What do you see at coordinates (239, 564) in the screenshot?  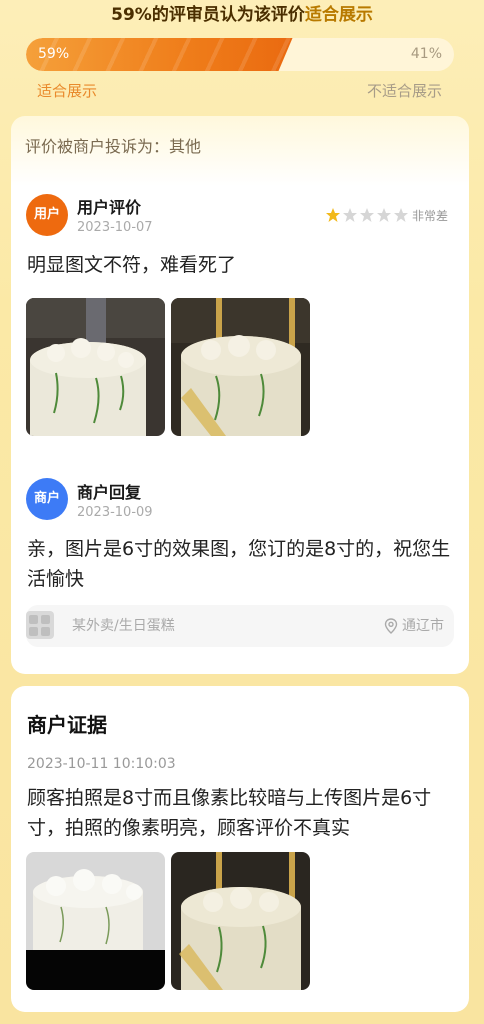 I see `reply-content: 亲，图片是6寸的效果图，您订的是8寸的，祝您生活愉快` at bounding box center [239, 564].